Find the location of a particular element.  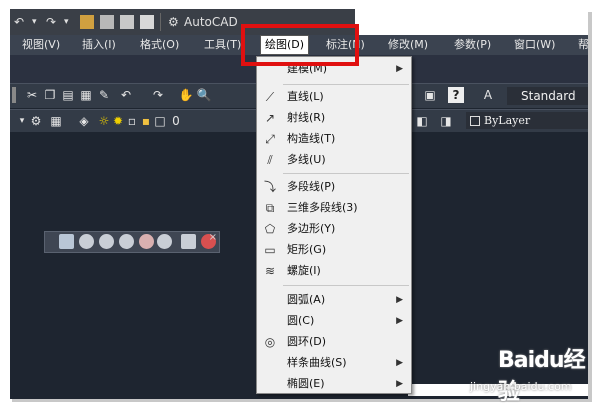

grip-icon is located at coordinates (14, 95).